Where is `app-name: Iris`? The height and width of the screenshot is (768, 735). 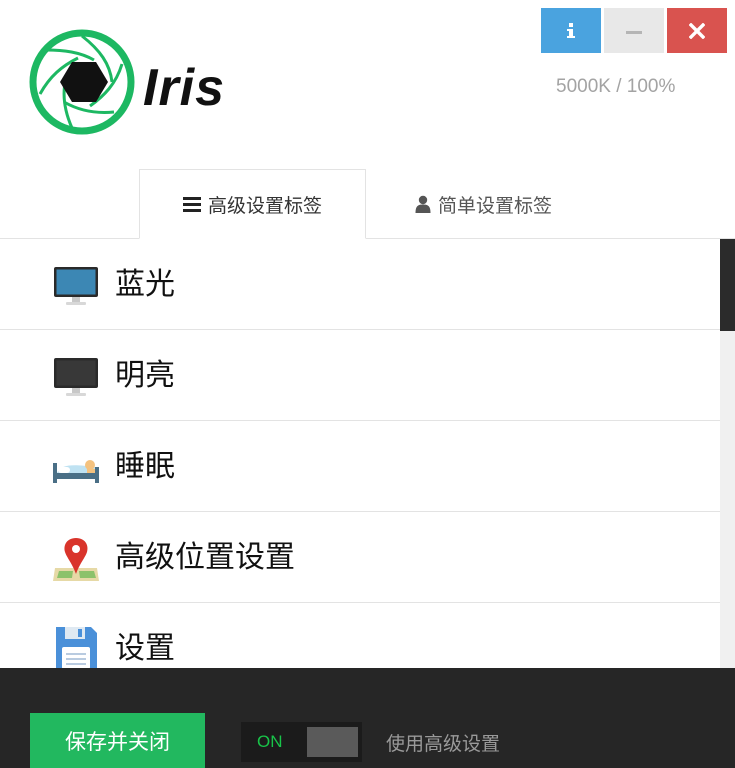
app-name: Iris is located at coordinates (184, 88).